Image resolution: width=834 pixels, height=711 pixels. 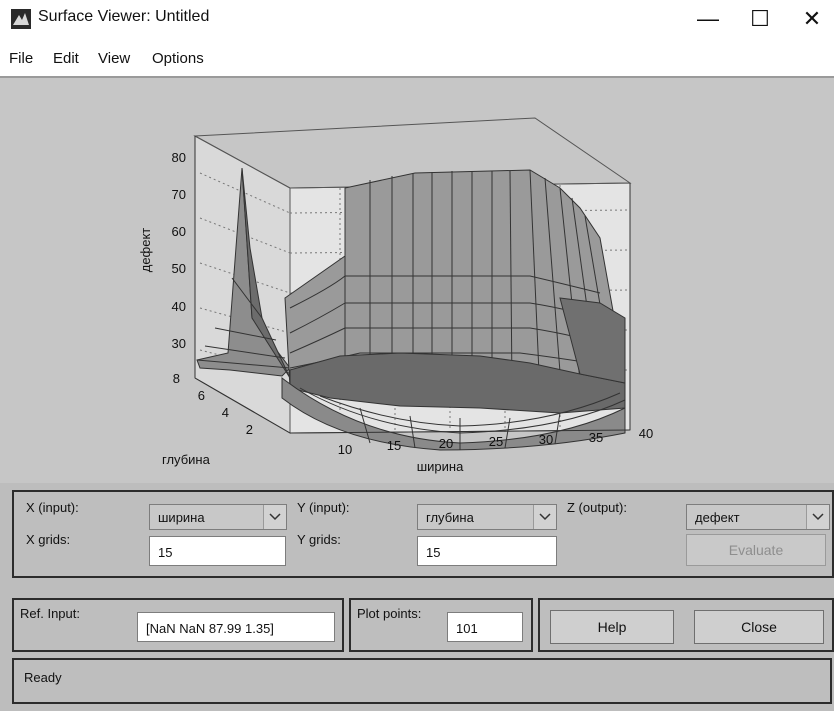 I want to click on minimize-button: —, so click(x=708, y=19).